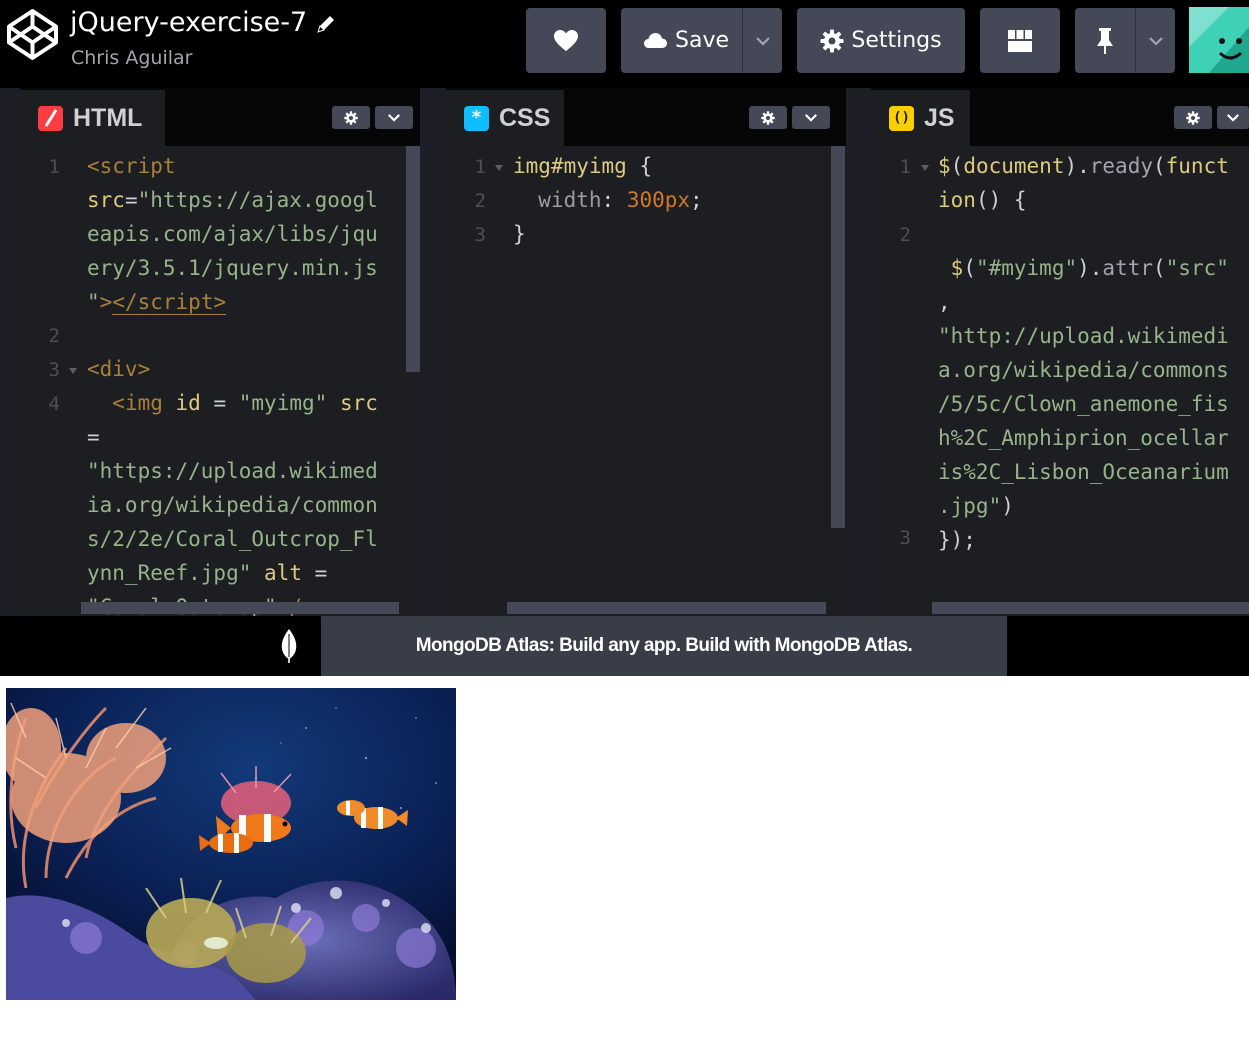  What do you see at coordinates (232, 539) in the screenshot?
I see `code-line: s/2/2e/Coral_Outcrop_Fl` at bounding box center [232, 539].